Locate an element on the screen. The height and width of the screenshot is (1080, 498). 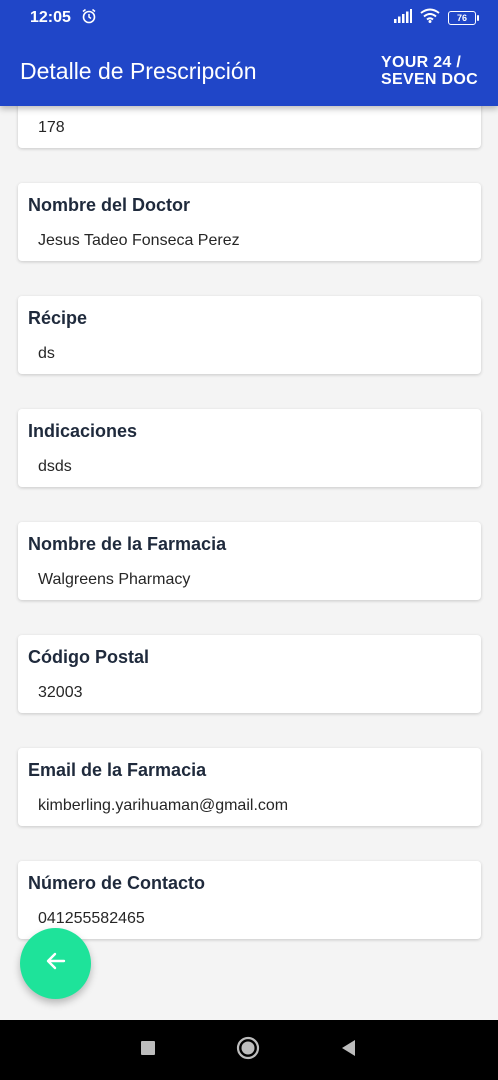
recents-button is located at coordinates (148, 1050).